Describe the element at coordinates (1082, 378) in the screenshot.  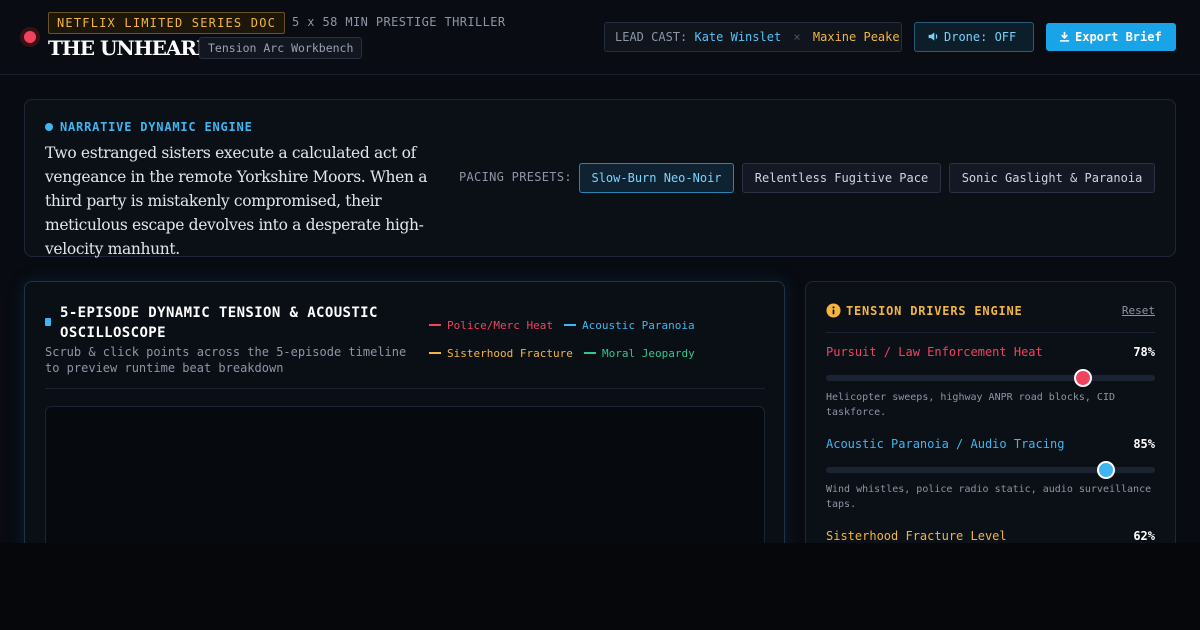
I see `slider-thumb-pursuit-heat` at that location.